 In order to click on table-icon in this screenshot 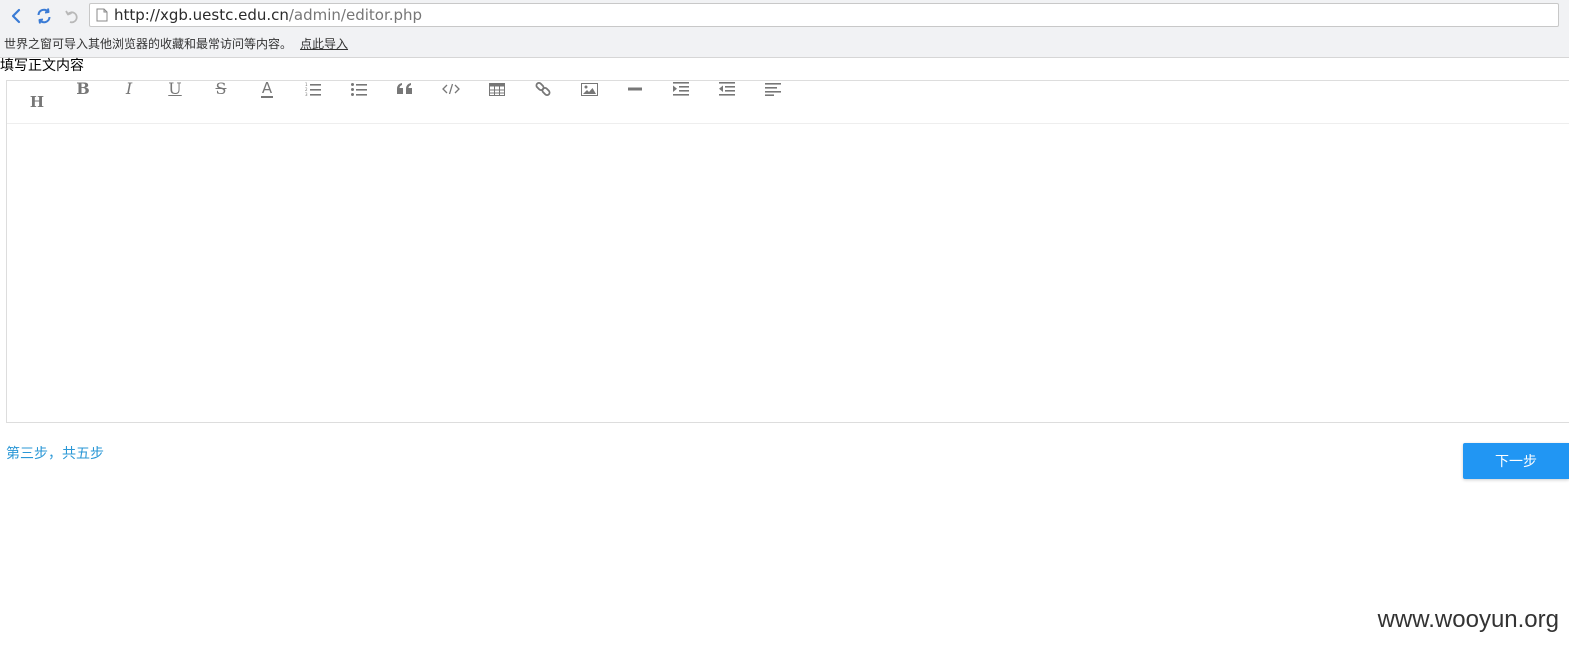, I will do `click(497, 89)`.